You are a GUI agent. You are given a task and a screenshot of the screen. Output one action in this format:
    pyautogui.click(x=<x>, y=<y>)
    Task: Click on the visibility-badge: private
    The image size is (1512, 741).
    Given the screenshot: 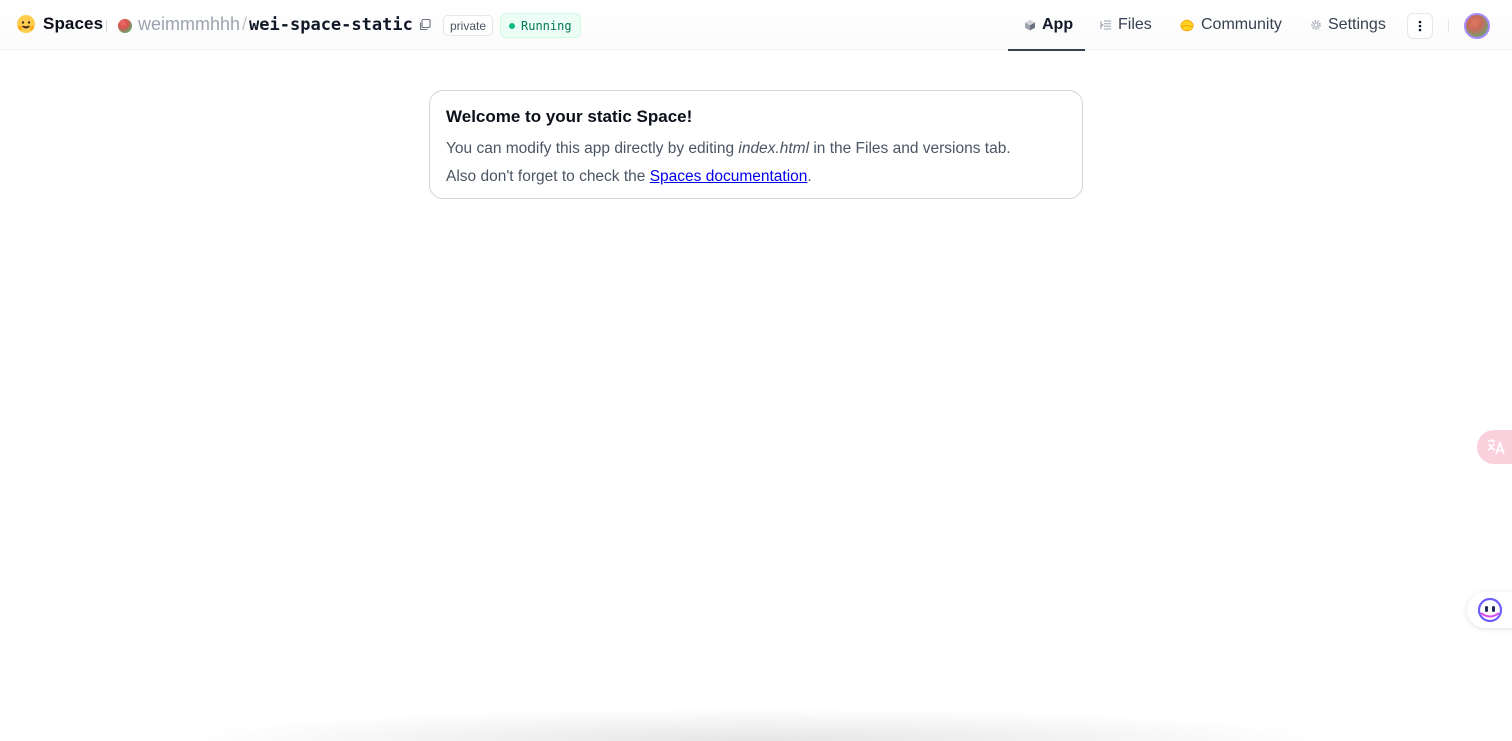 What is the action you would take?
    pyautogui.click(x=468, y=25)
    